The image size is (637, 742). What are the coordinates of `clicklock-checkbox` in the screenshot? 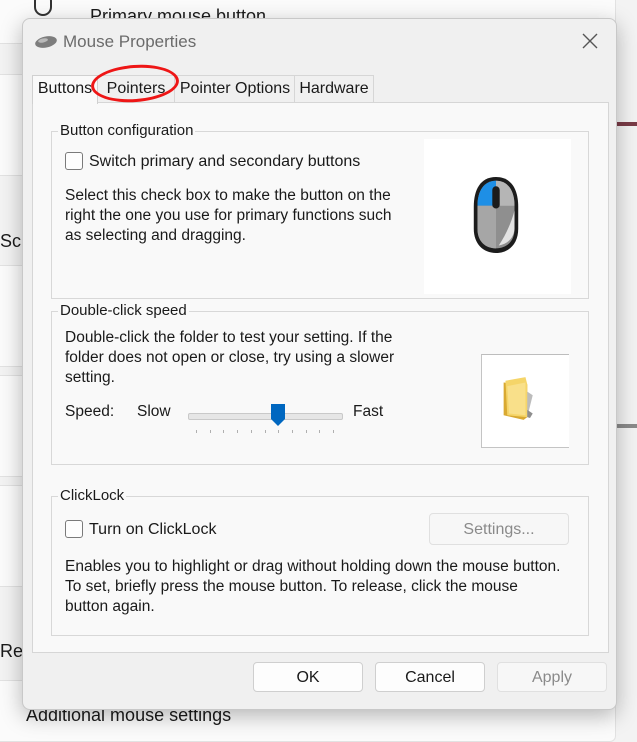 It's located at (74, 529).